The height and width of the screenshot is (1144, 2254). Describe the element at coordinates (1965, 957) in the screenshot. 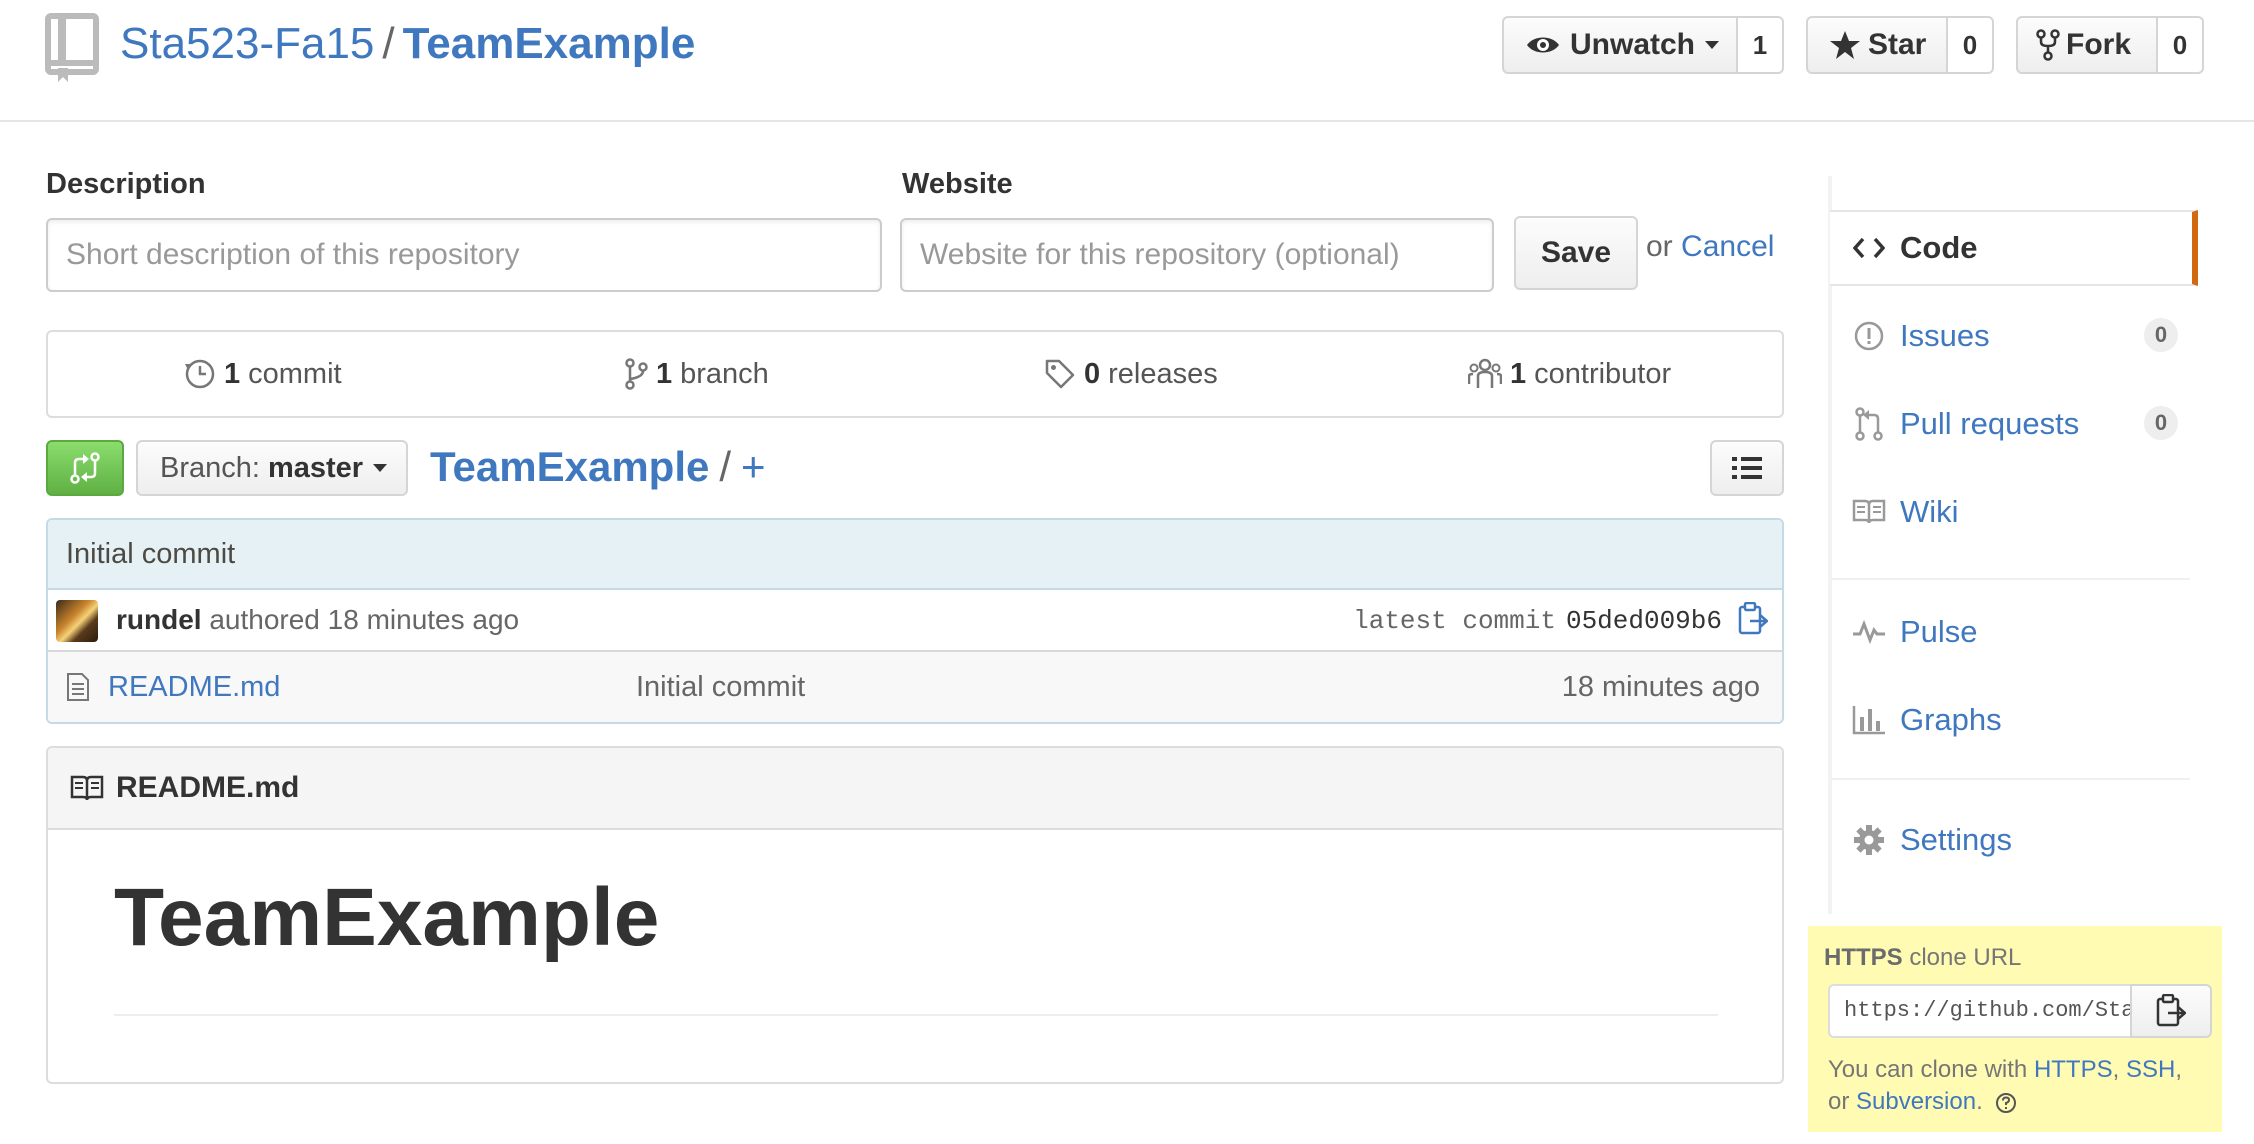

I see `clone-label-text: clone URL` at that location.